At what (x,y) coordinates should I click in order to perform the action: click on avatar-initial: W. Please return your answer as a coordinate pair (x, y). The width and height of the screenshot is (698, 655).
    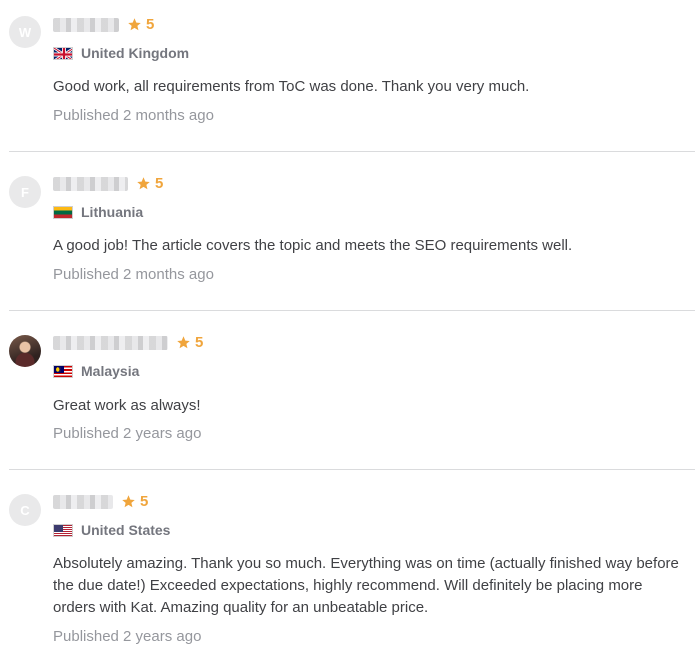
    Looking at the image, I should click on (25, 32).